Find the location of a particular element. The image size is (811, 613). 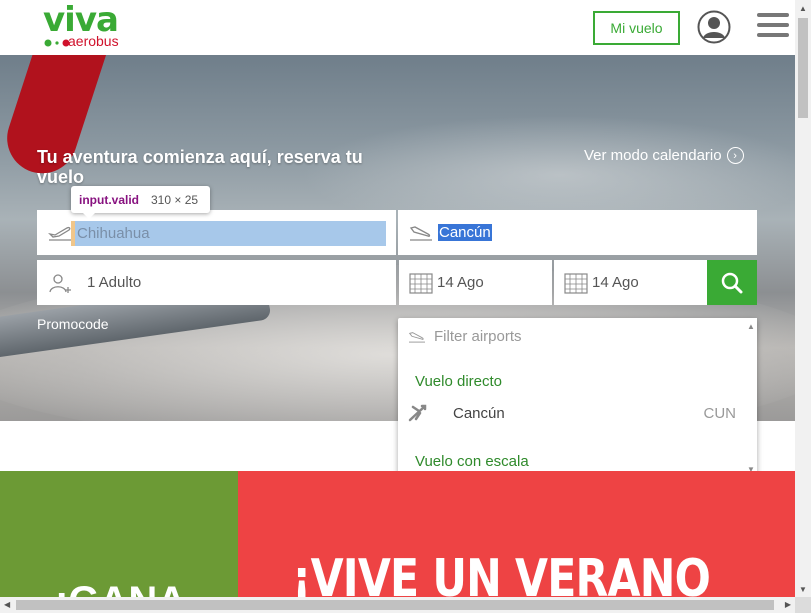

direct-flight-group-label: Vuelo directo is located at coordinates (458, 381).